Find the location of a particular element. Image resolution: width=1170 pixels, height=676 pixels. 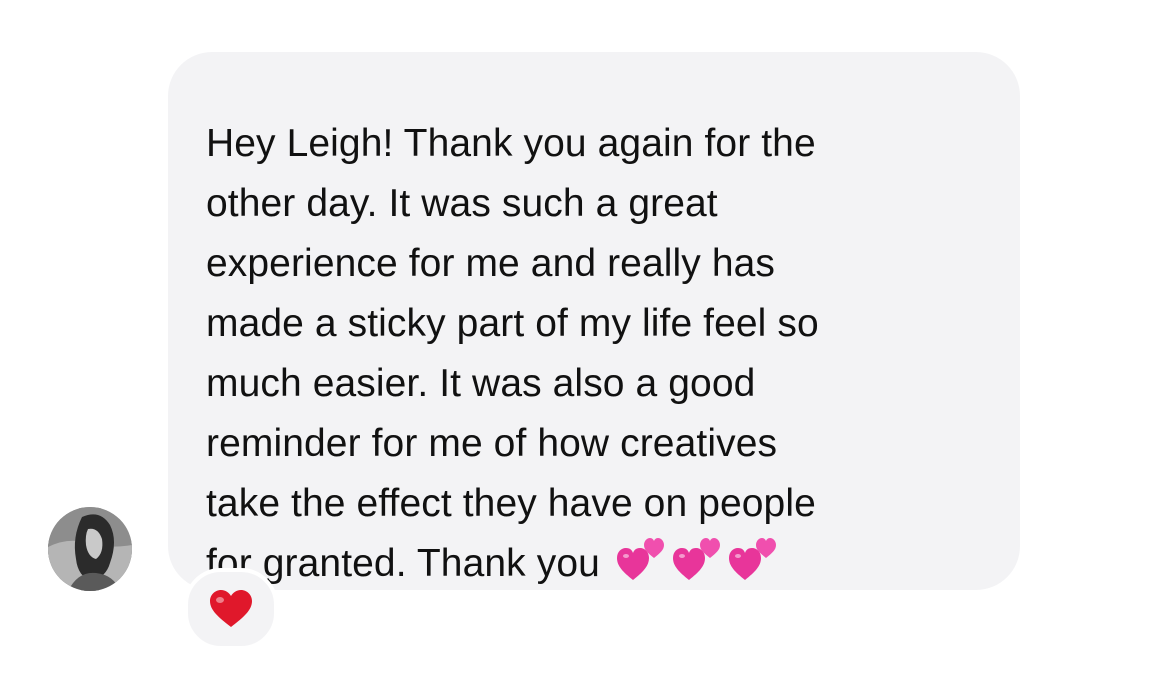

sender-avatar is located at coordinates (90, 549).